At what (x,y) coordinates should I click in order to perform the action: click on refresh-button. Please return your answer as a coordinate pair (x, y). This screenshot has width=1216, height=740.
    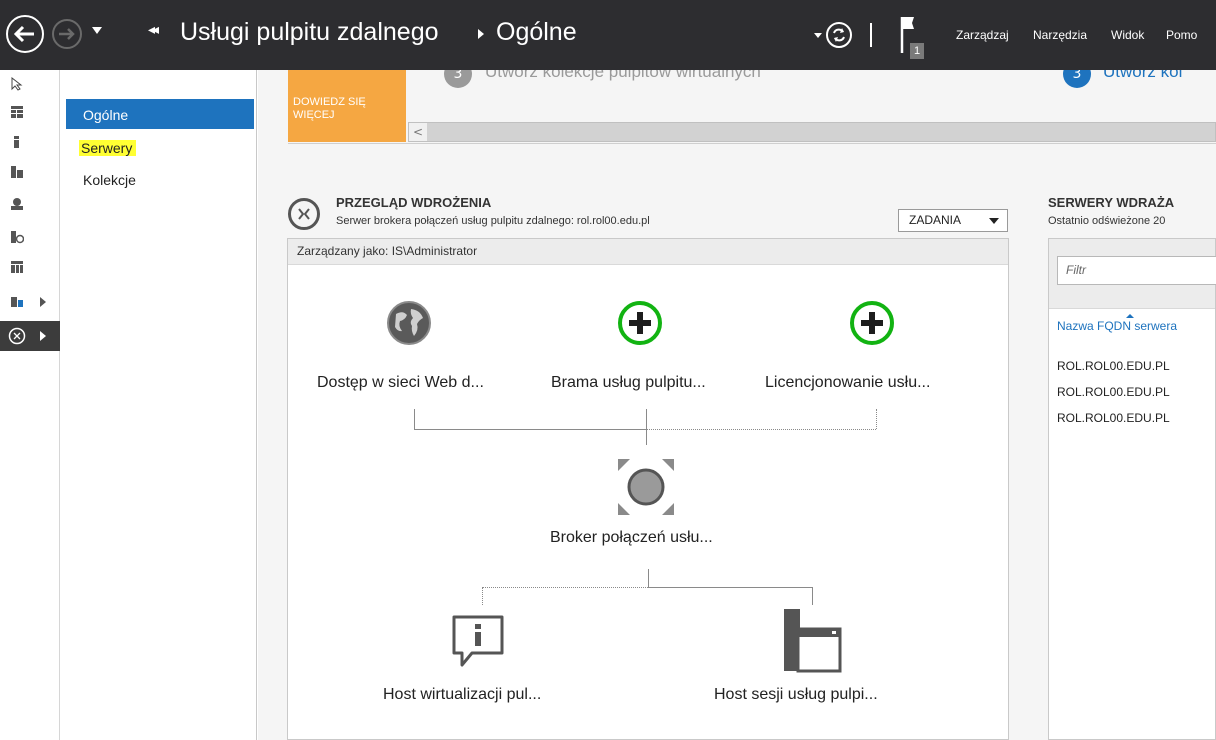
    Looking at the image, I should click on (839, 35).